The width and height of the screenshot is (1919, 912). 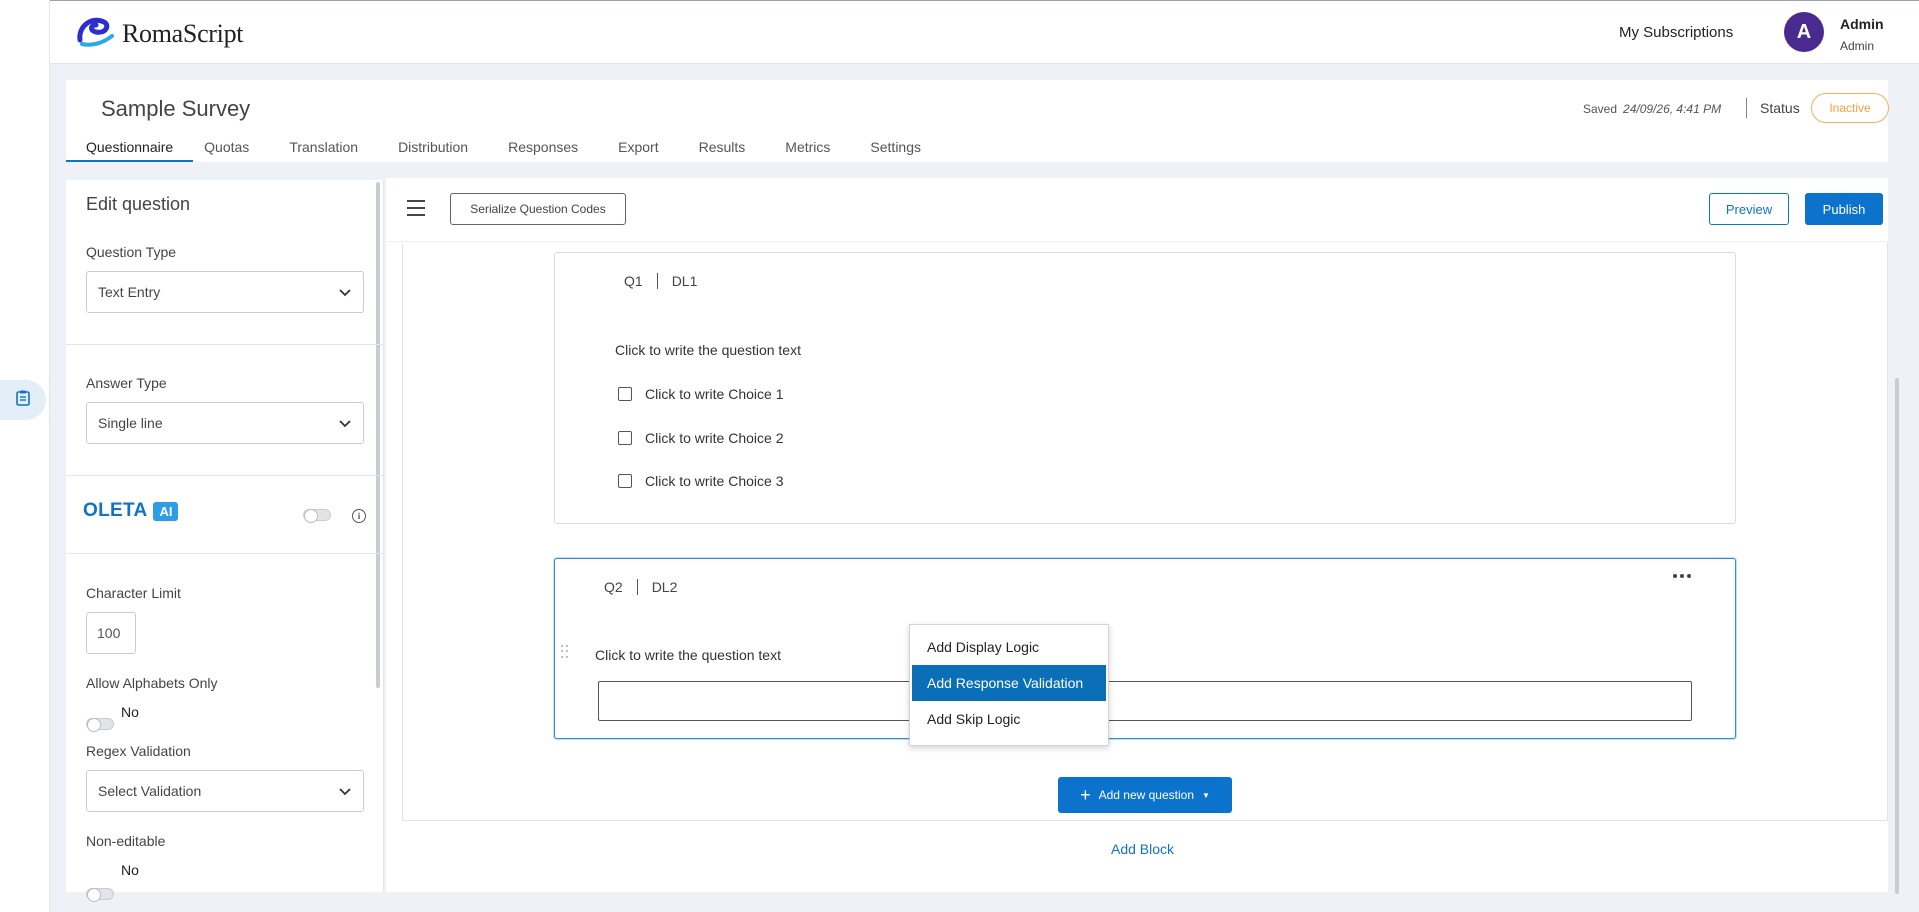 I want to click on plus-icon: +, so click(x=1085, y=795).